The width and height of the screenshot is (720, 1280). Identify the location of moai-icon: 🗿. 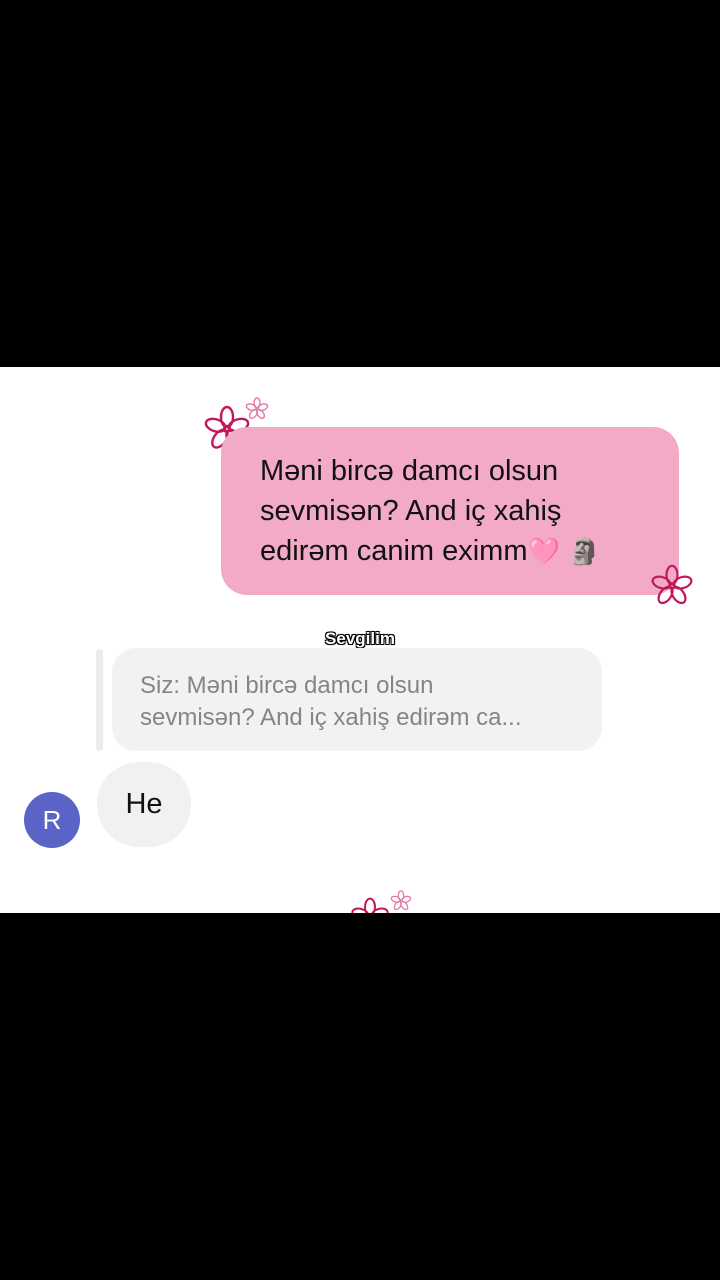
(584, 552).